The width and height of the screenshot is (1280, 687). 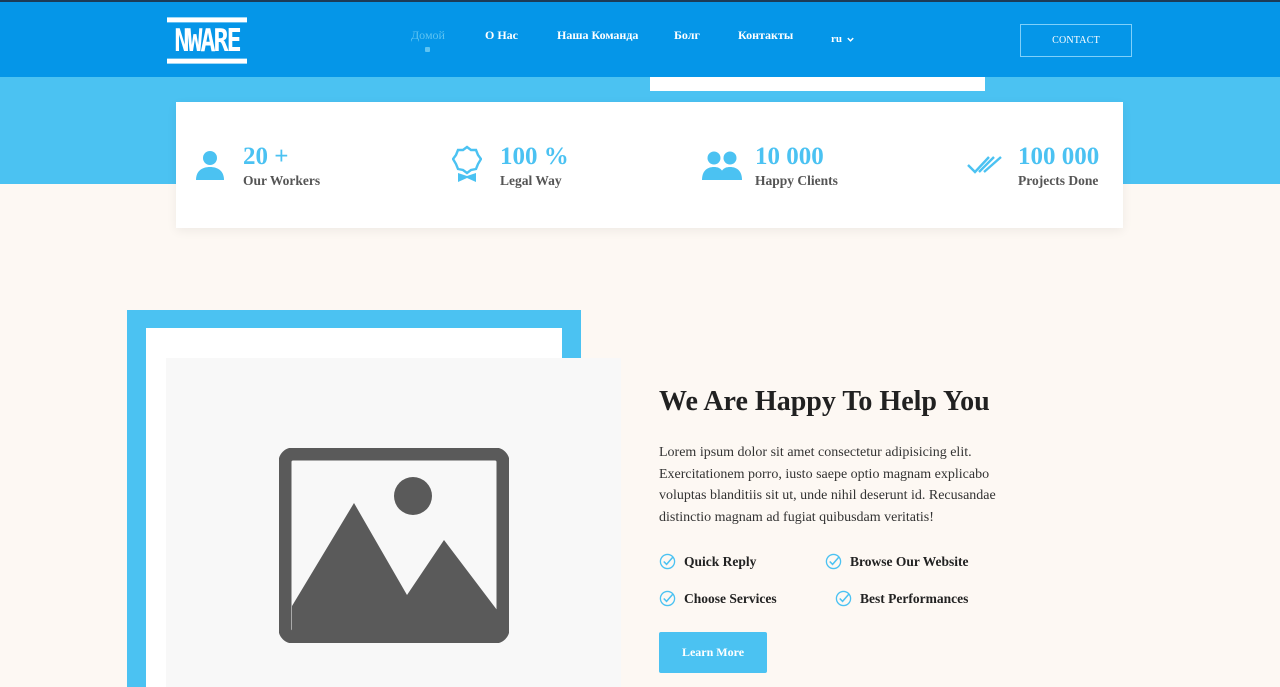 What do you see at coordinates (909, 561) in the screenshot?
I see `feature-label: Browse Our Website` at bounding box center [909, 561].